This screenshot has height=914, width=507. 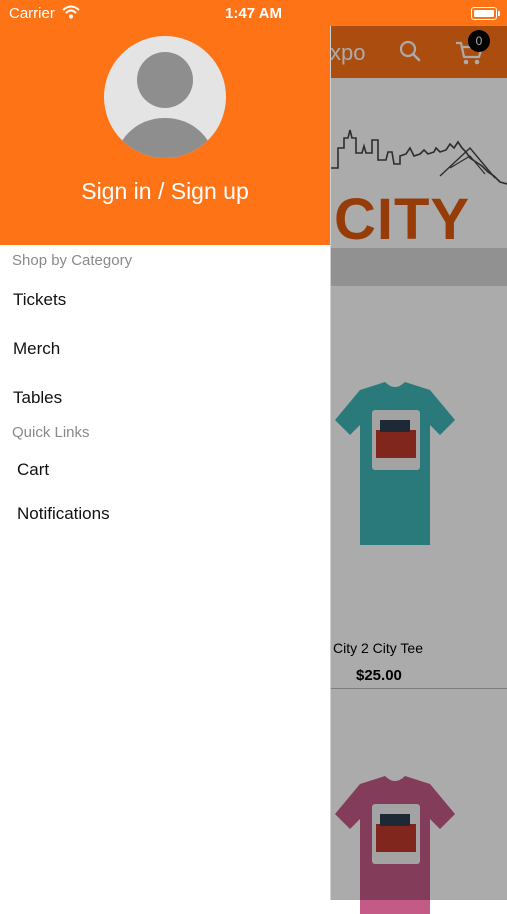 I want to click on menu-item-tables: Tables, so click(x=37, y=398).